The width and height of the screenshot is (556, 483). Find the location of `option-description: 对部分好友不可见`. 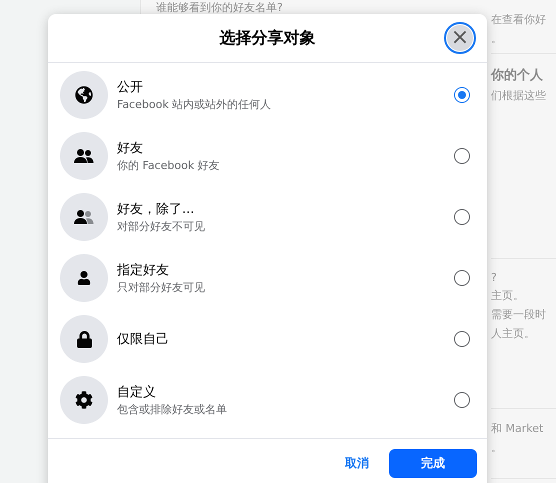

option-description: 对部分好友不可见 is located at coordinates (161, 226).